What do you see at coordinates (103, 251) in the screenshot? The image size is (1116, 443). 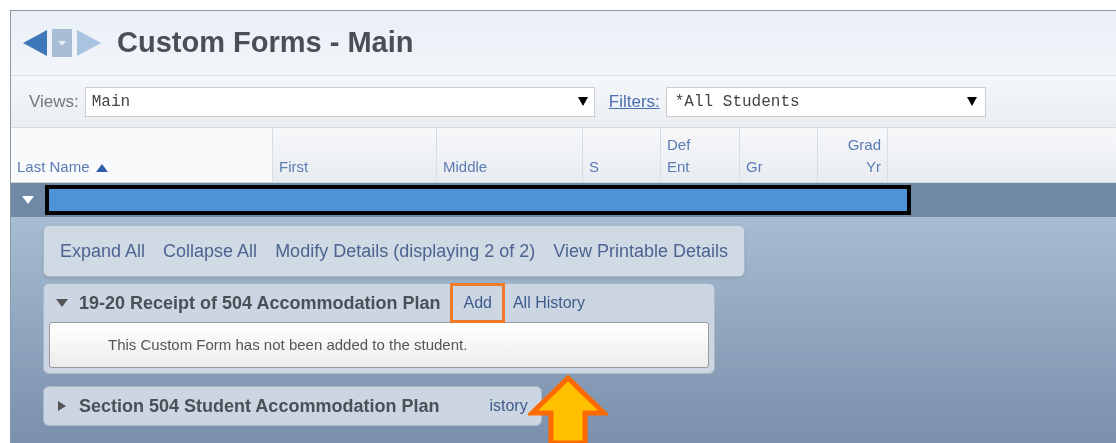 I see `details-link: Expand All` at bounding box center [103, 251].